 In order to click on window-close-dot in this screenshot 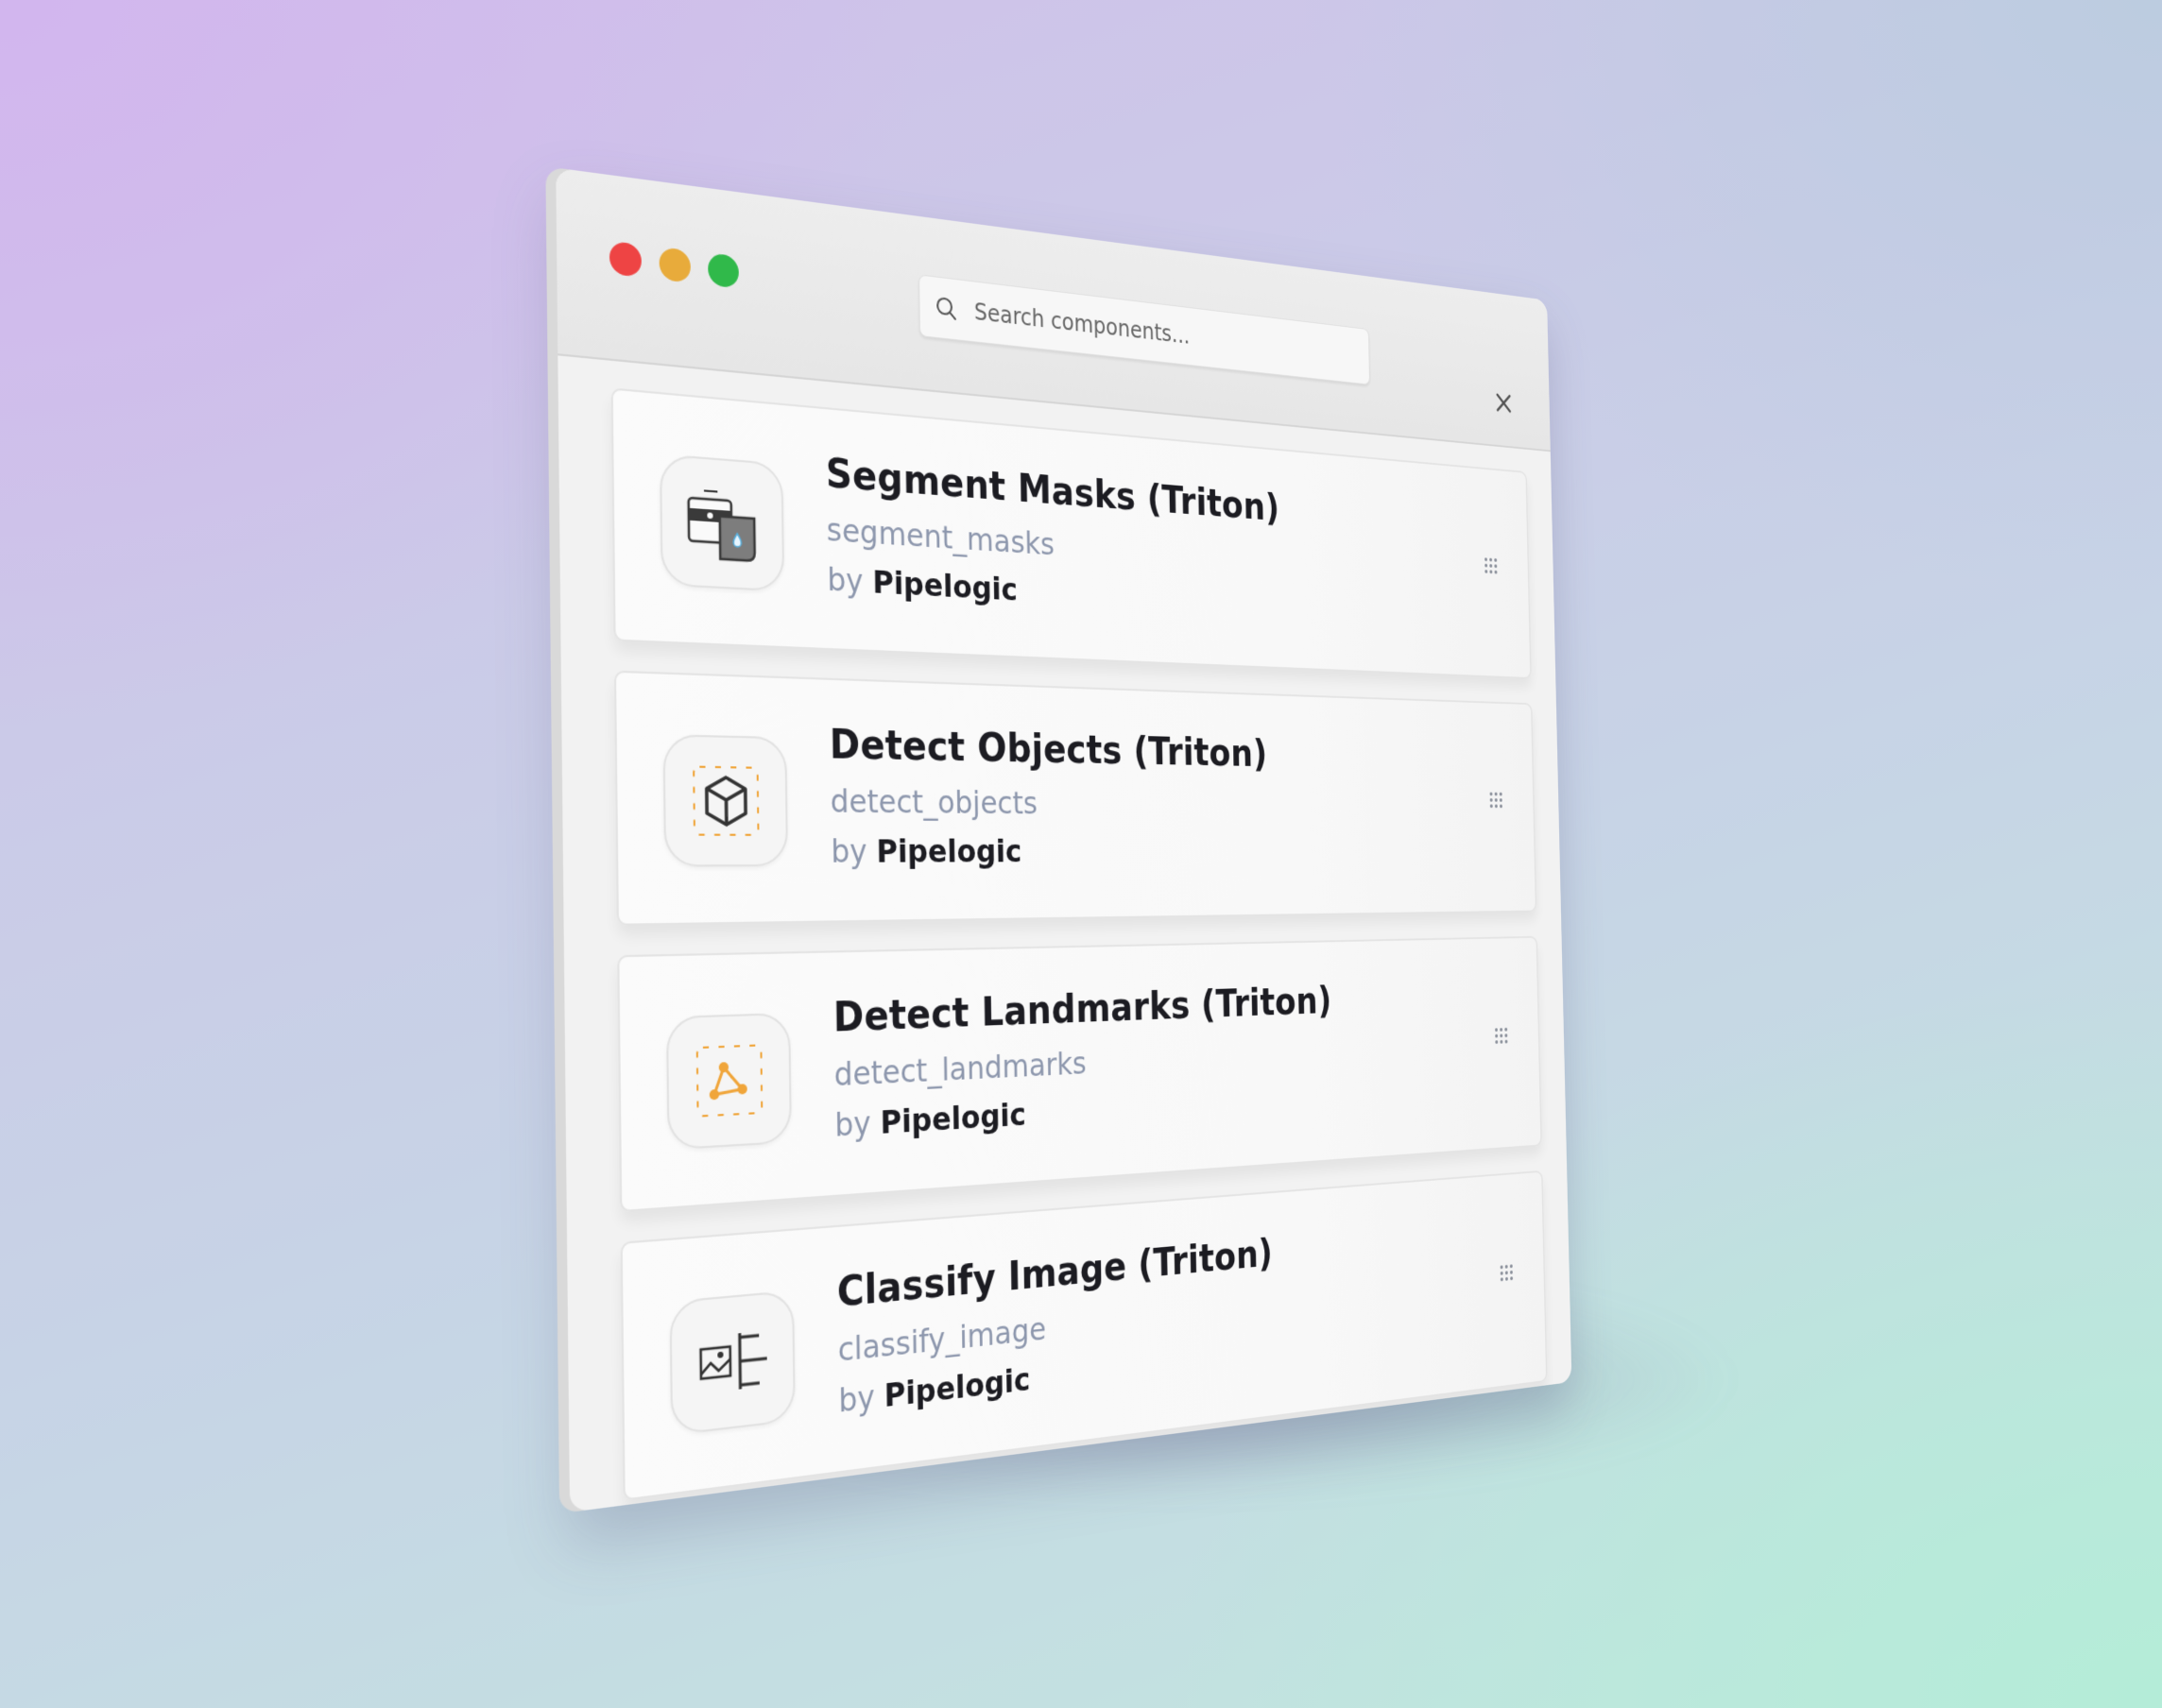, I will do `click(626, 259)`.